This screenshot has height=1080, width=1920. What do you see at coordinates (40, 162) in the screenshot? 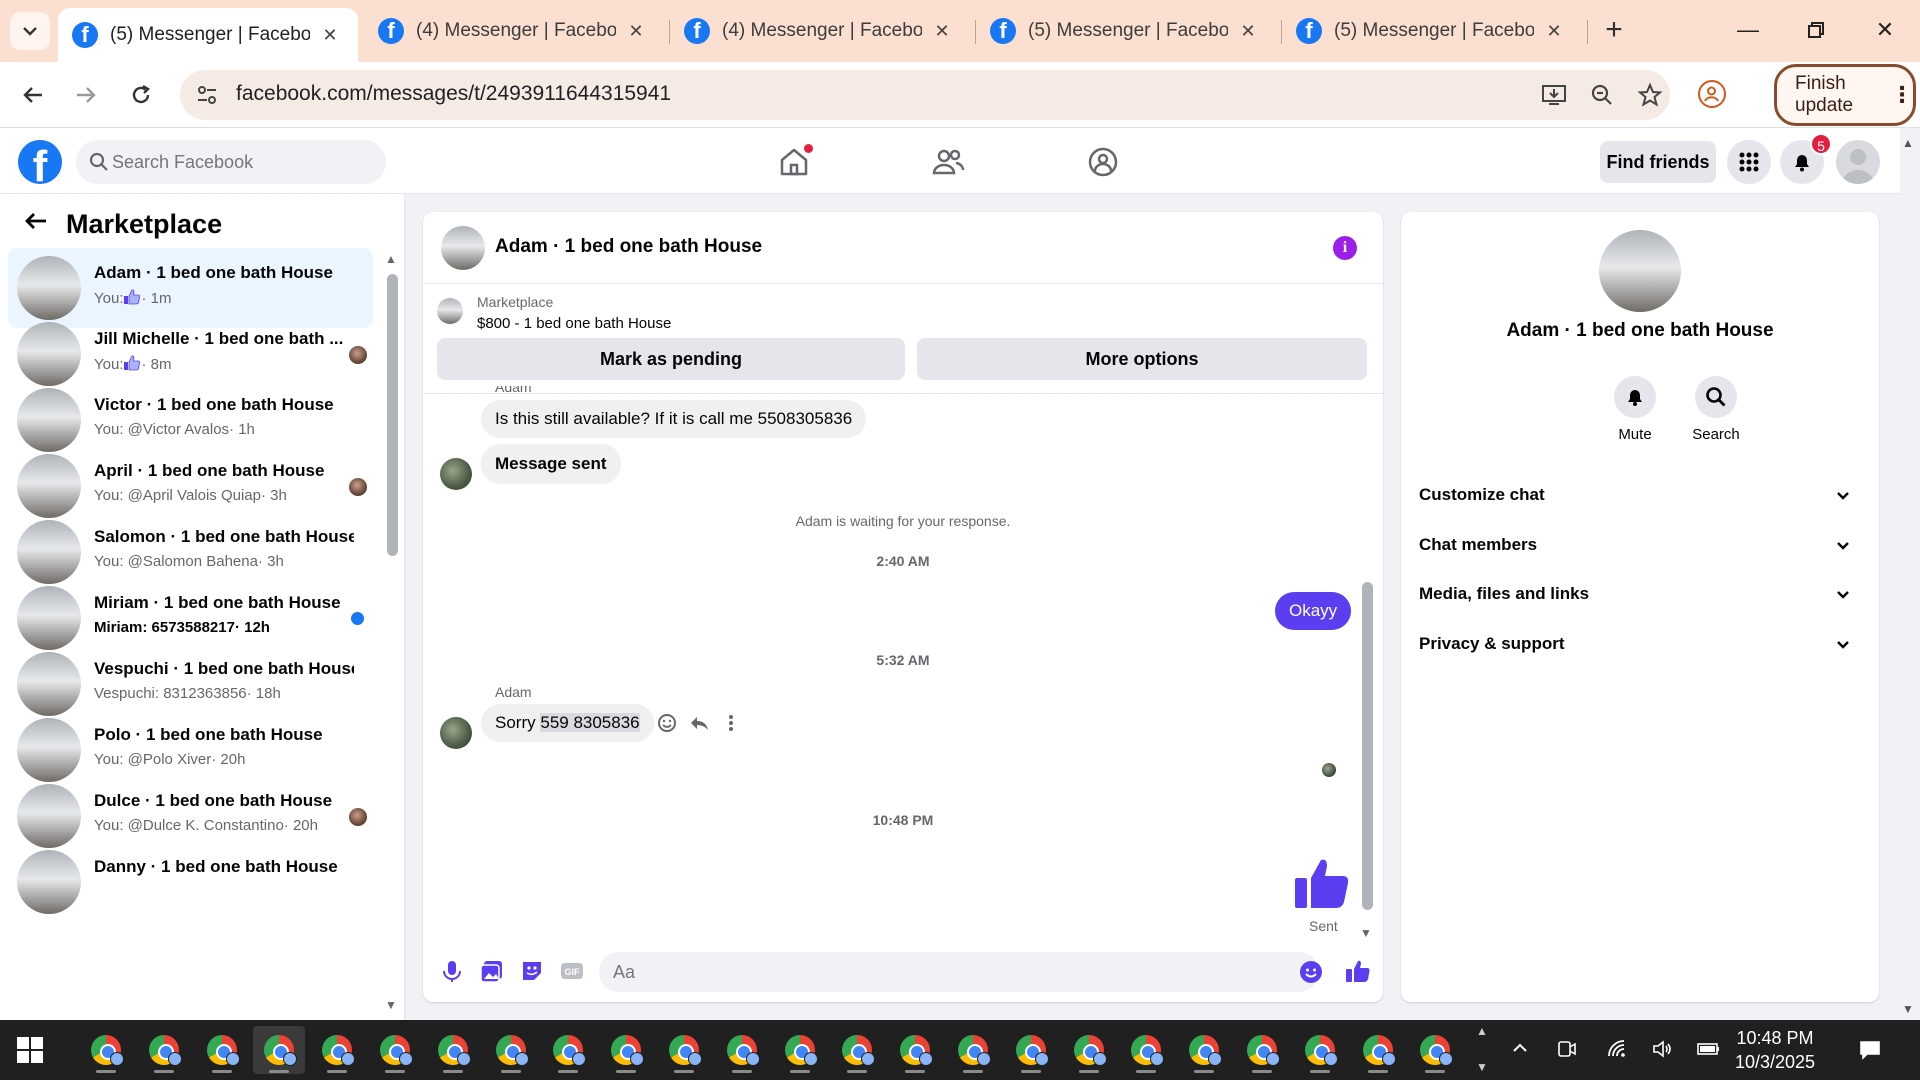
I see `facebook-logo-icon: f` at bounding box center [40, 162].